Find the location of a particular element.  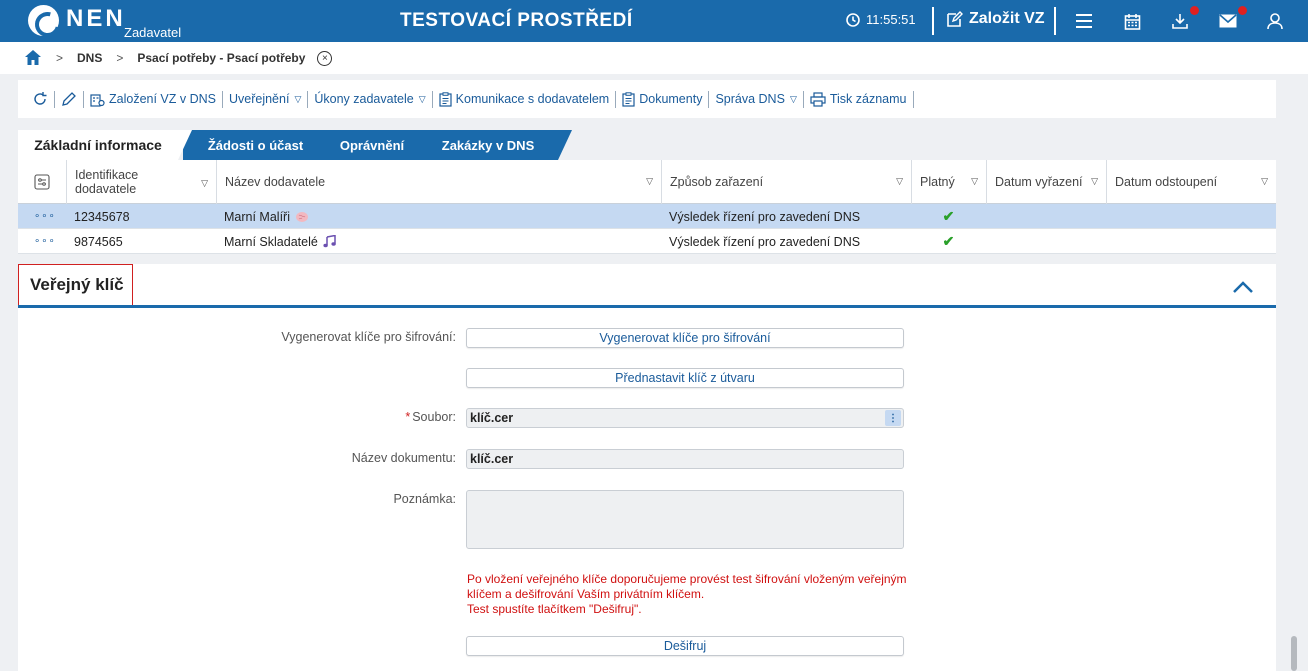

supplier-name: Marní Malíři is located at coordinates (257, 216).